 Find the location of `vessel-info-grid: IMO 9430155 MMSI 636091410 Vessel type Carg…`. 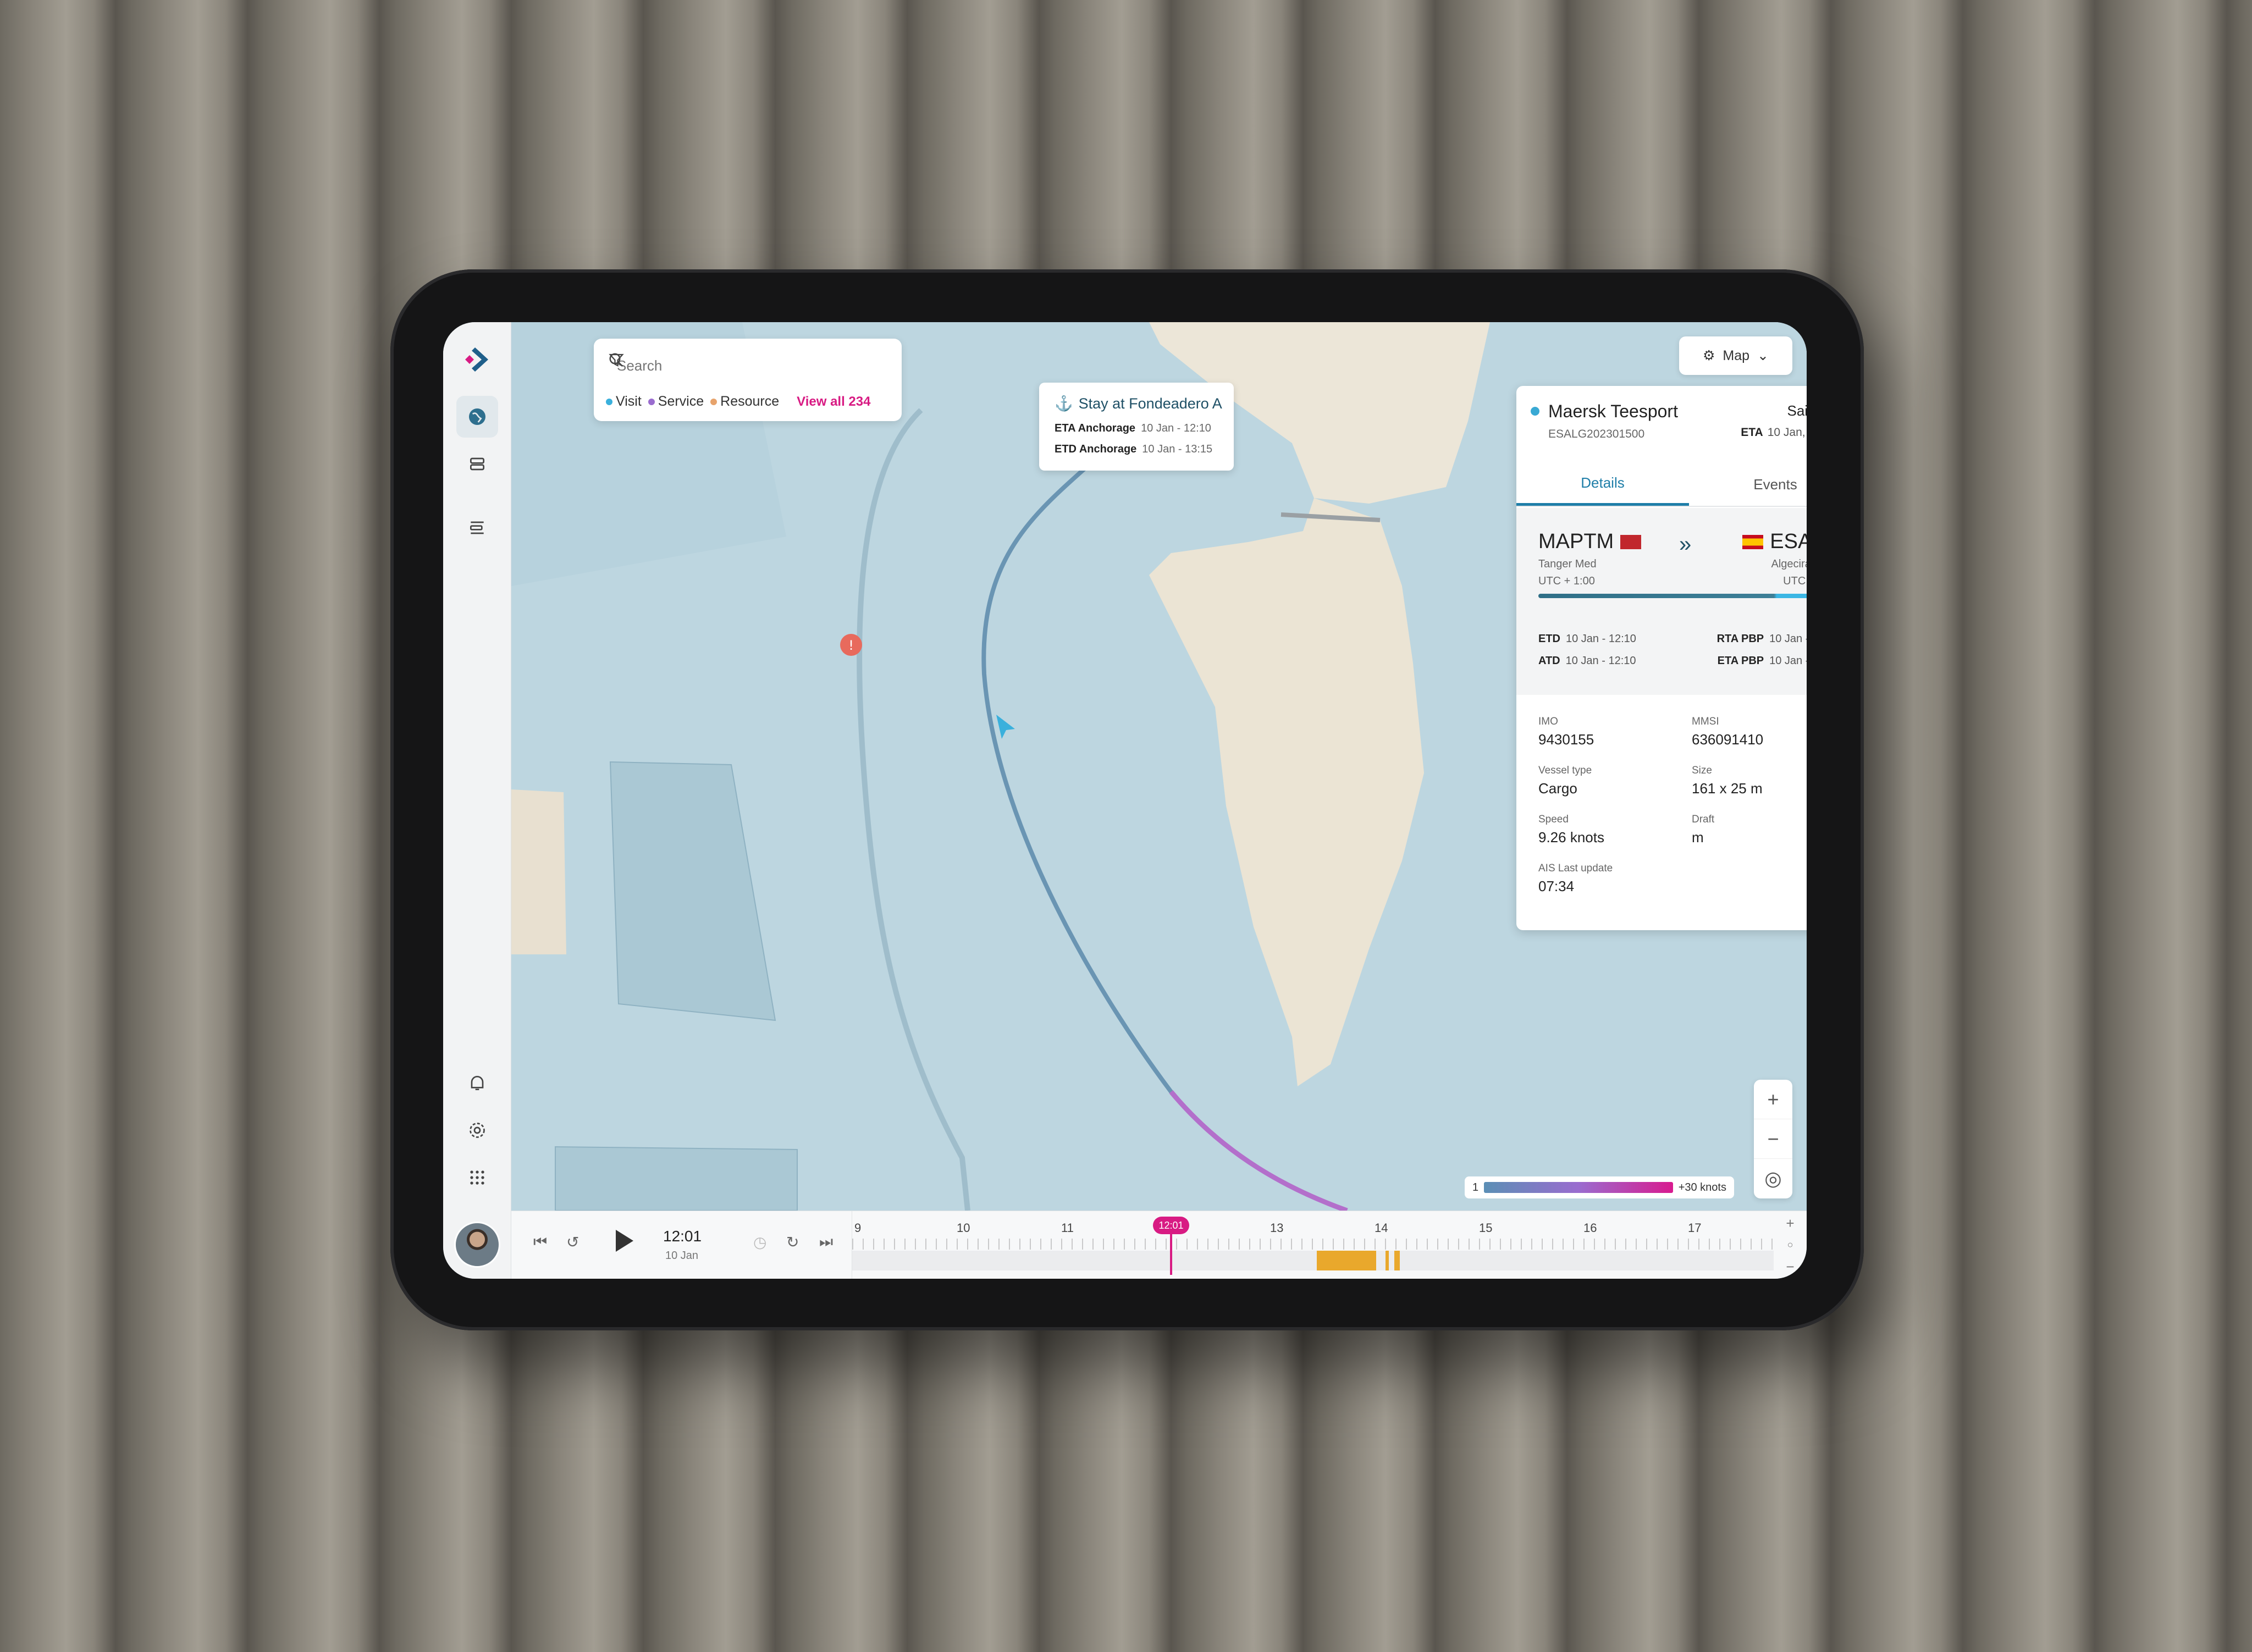

vessel-info-grid: IMO 9430155 MMSI 636091410 Vessel type Carg… is located at coordinates (1672, 805).